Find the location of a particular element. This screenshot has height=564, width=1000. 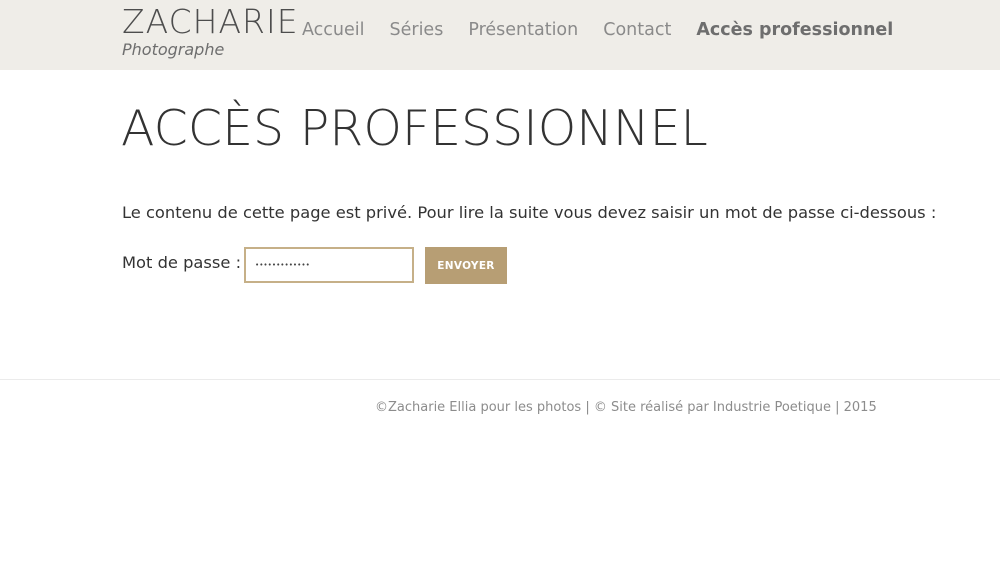

nav-item-contact: Contact is located at coordinates (637, 30).